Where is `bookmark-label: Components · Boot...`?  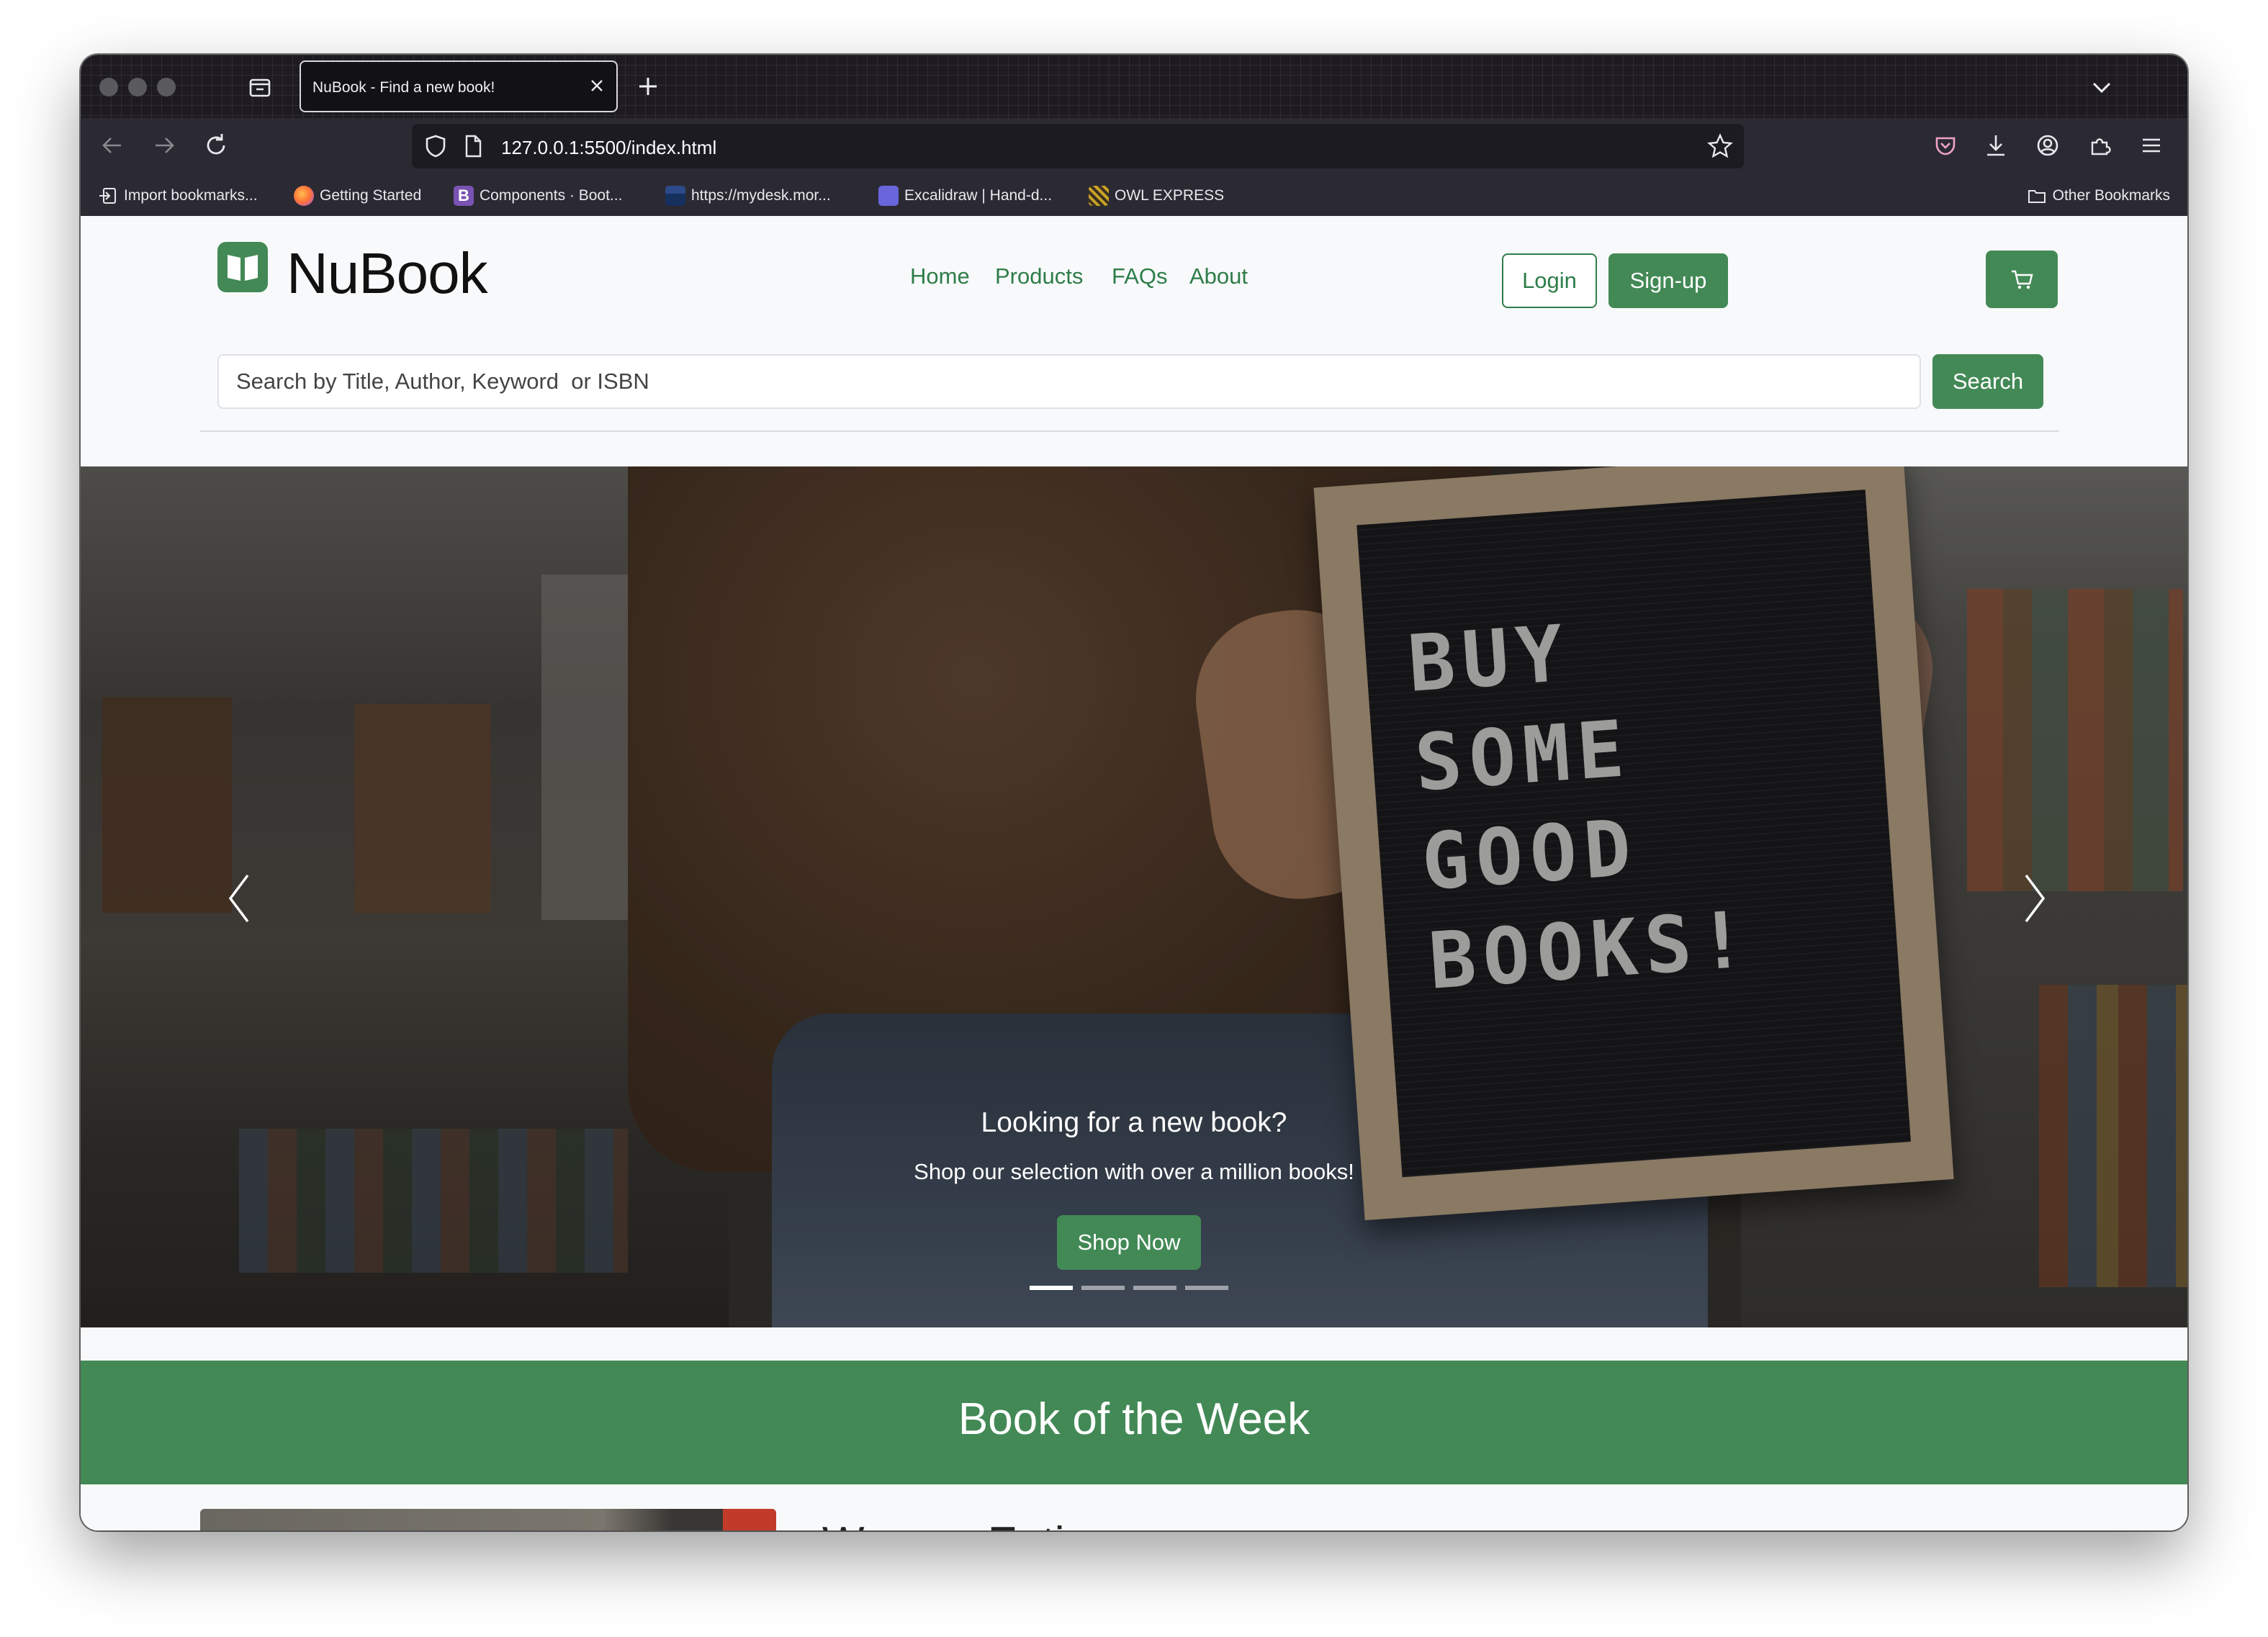 bookmark-label: Components · Boot... is located at coordinates (551, 195).